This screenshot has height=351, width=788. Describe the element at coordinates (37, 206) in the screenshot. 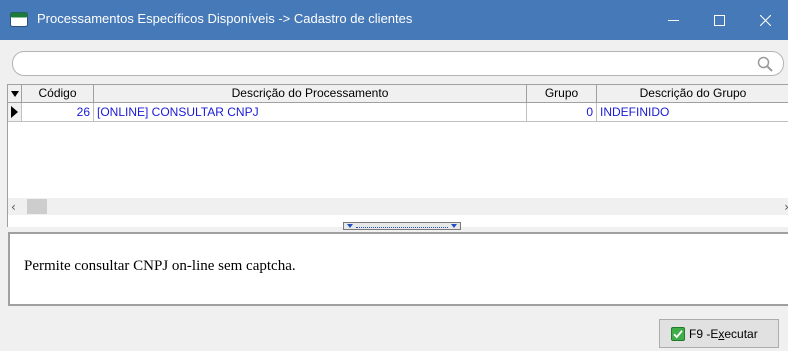

I see `scrollbar-thumb` at that location.